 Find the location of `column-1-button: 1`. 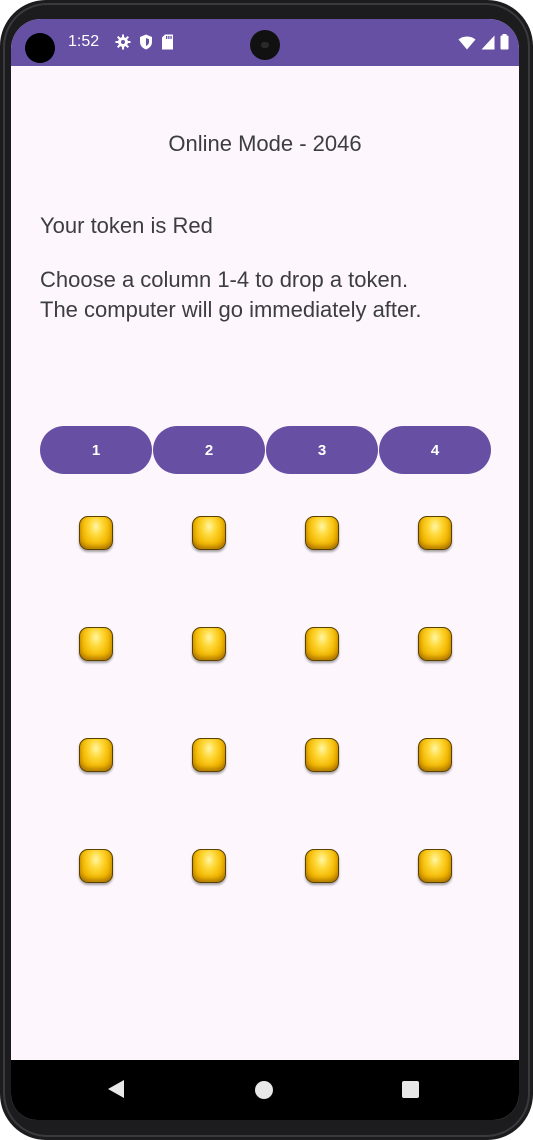

column-1-button: 1 is located at coordinates (96, 450).